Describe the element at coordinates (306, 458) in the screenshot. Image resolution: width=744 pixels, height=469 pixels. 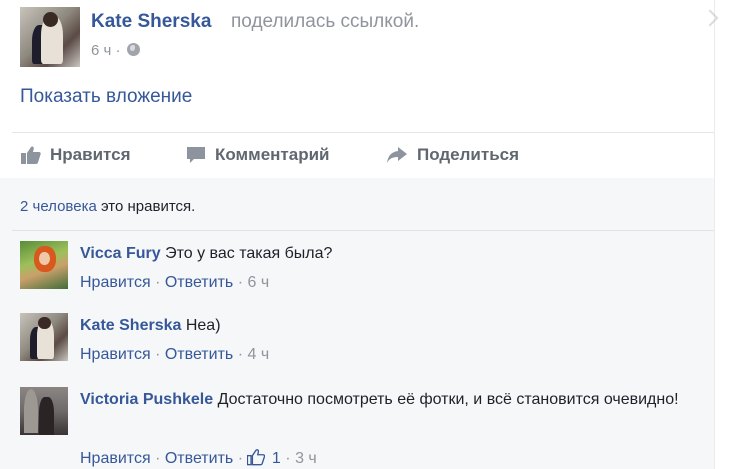
I see `comment-timestamp: 3 ч` at that location.